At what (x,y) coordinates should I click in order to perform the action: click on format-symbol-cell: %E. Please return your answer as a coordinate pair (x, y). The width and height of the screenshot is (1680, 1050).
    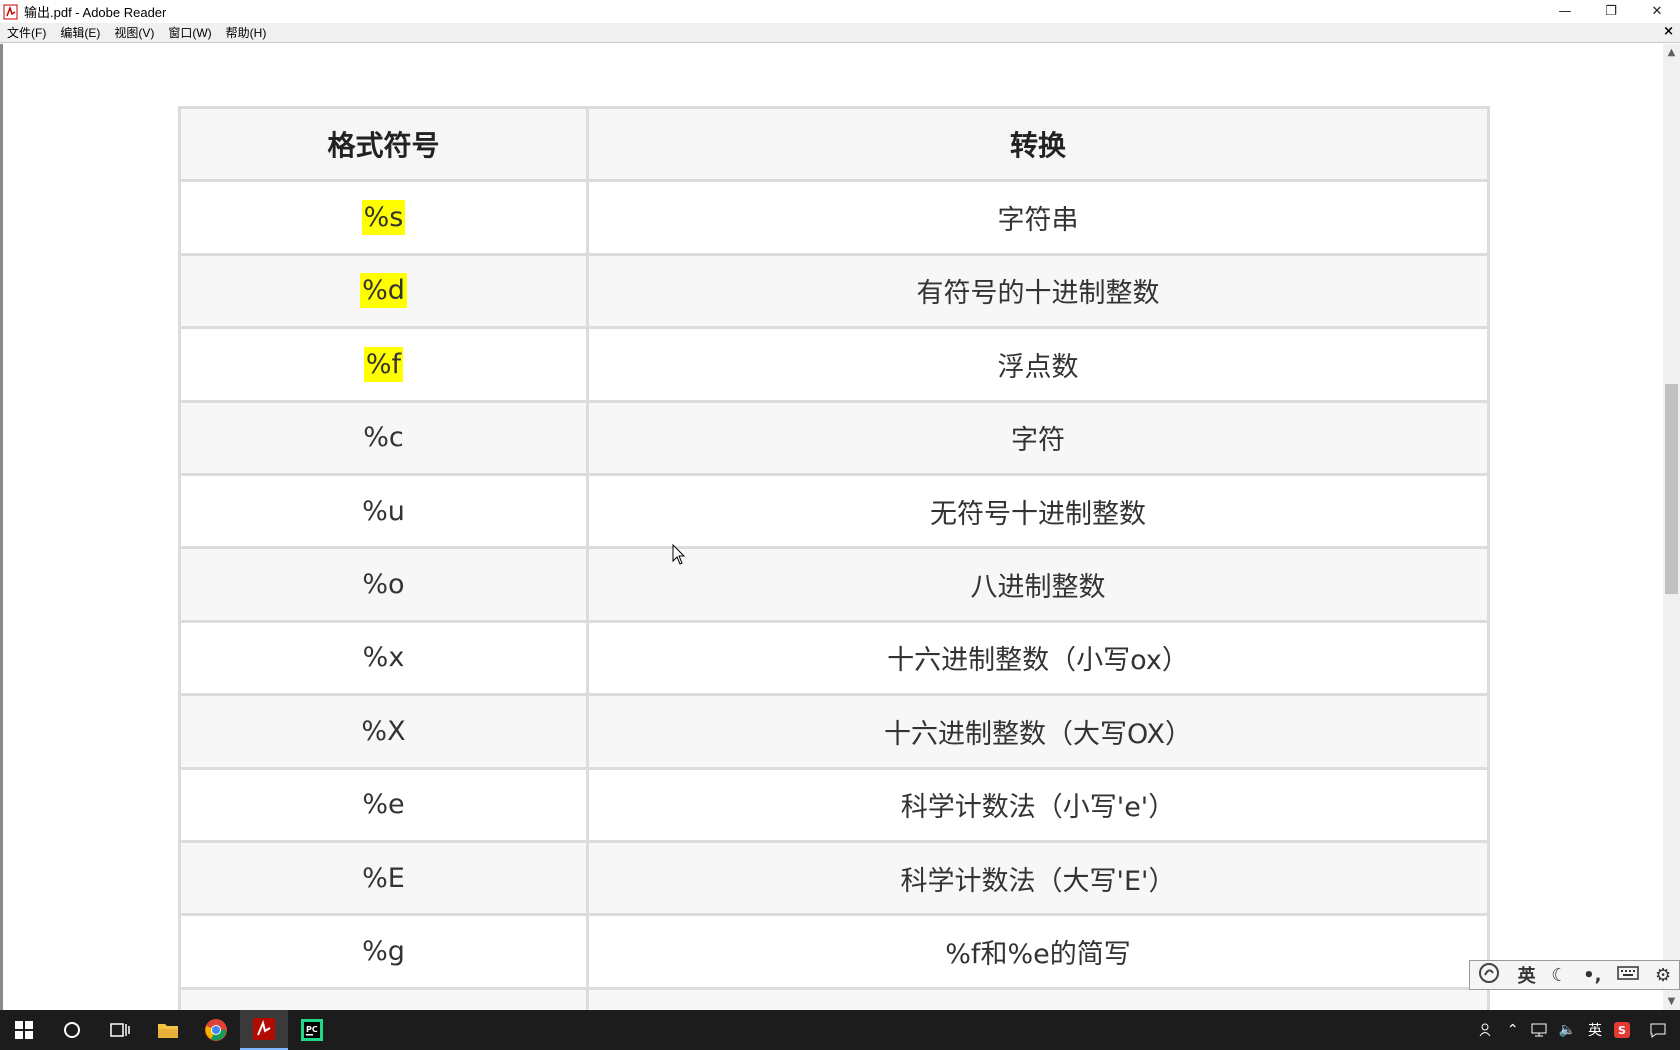
    Looking at the image, I should click on (383, 878).